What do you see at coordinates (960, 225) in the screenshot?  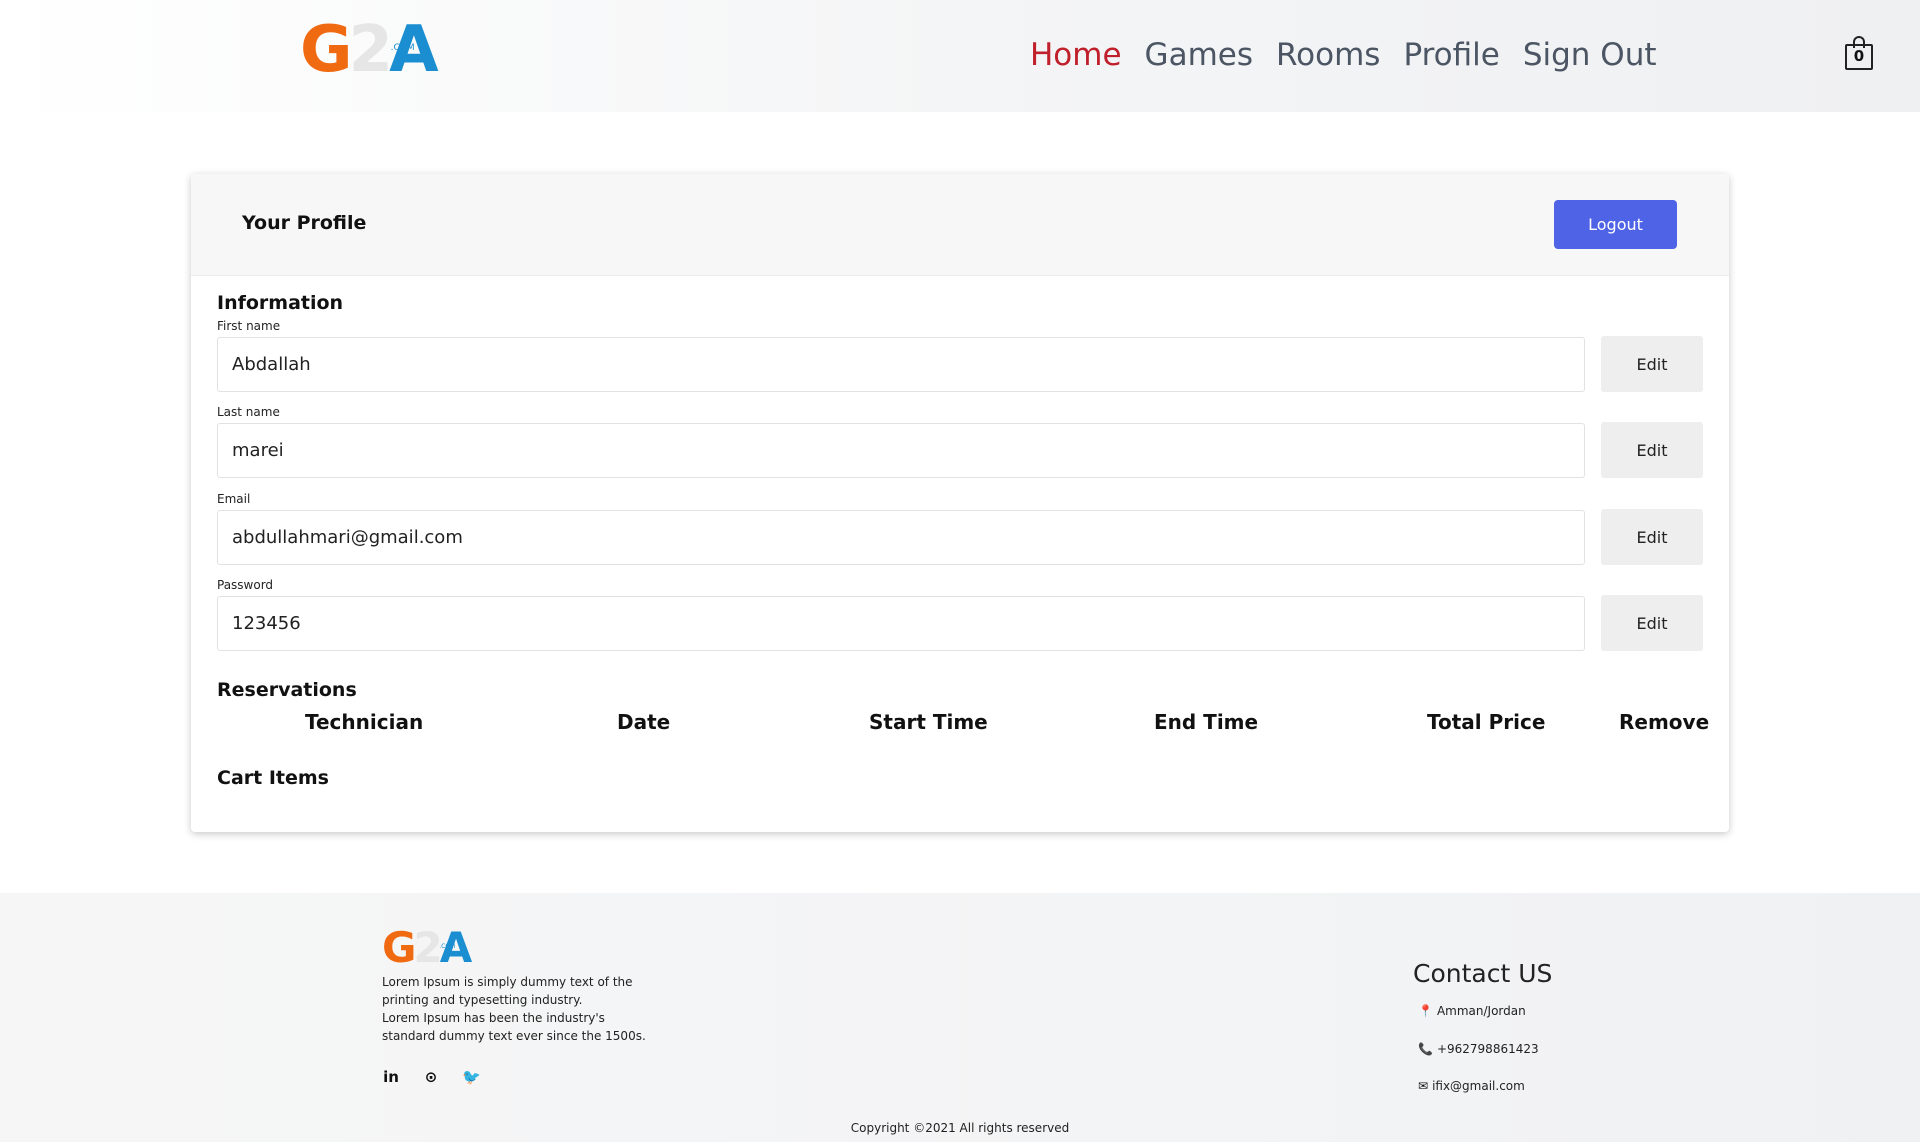 I see `profile-card-header: Your Profile Logout` at bounding box center [960, 225].